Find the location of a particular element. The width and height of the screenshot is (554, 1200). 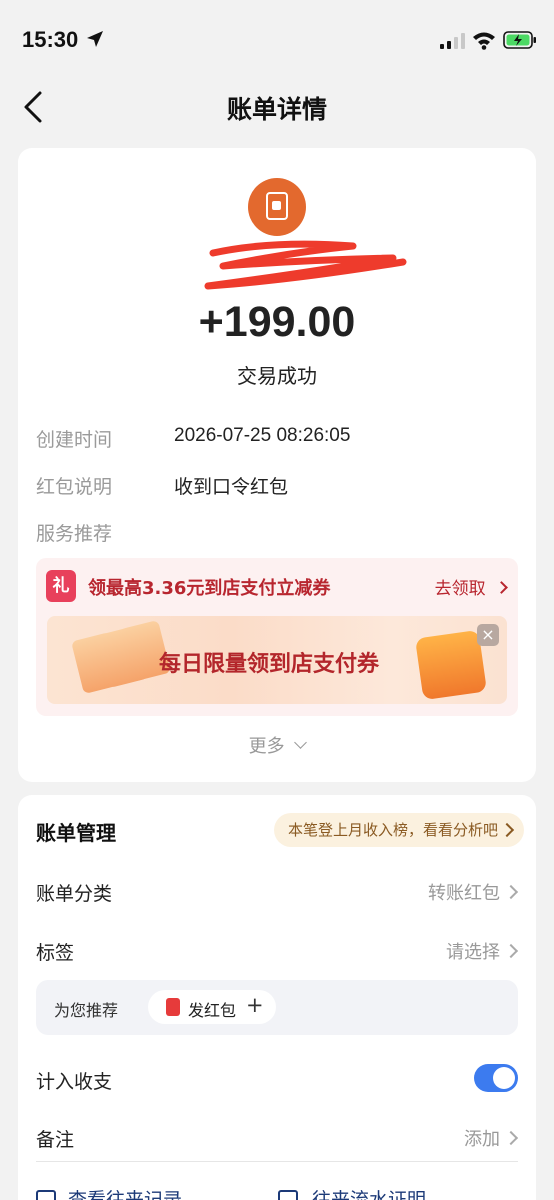

created-time-value: 2026-07-25 08:26:05 is located at coordinates (262, 435).